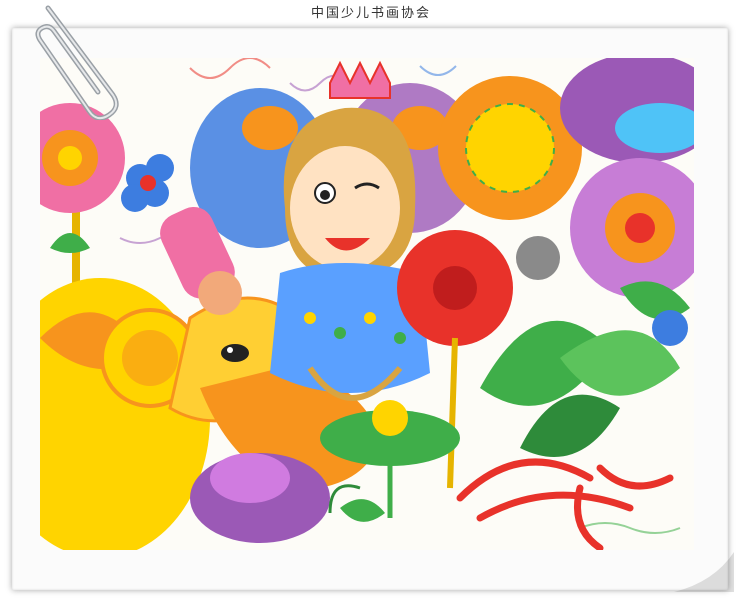  What do you see at coordinates (510, 148) in the screenshot?
I see `sunflower` at bounding box center [510, 148].